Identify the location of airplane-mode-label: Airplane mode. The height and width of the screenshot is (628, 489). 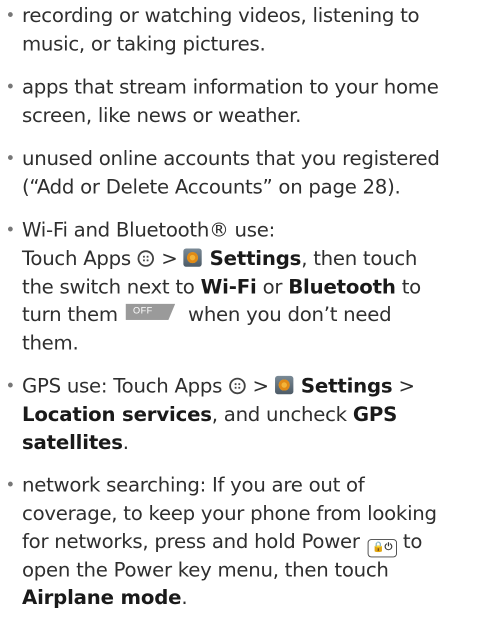
(102, 599).